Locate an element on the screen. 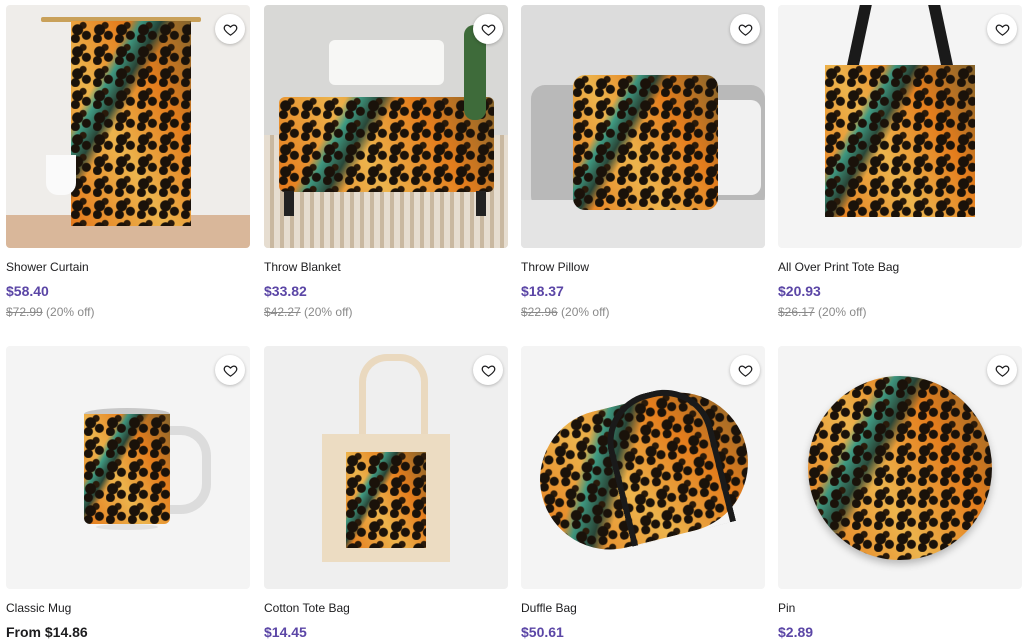 The image size is (1024, 641). duffle-bag-image is located at coordinates (643, 467).